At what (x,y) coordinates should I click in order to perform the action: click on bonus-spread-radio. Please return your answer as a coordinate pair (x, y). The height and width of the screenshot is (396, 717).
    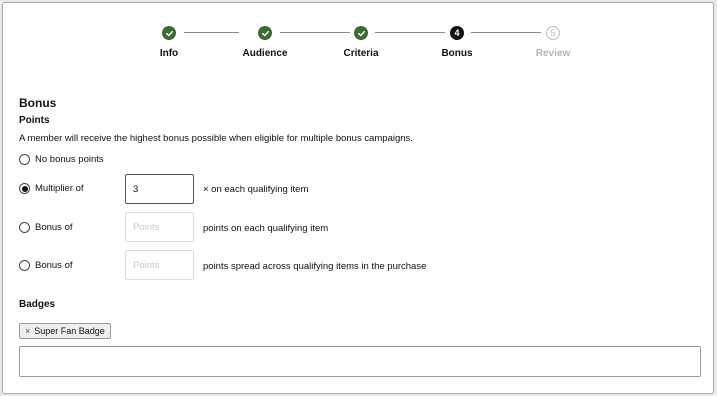
    Looking at the image, I should click on (24, 265).